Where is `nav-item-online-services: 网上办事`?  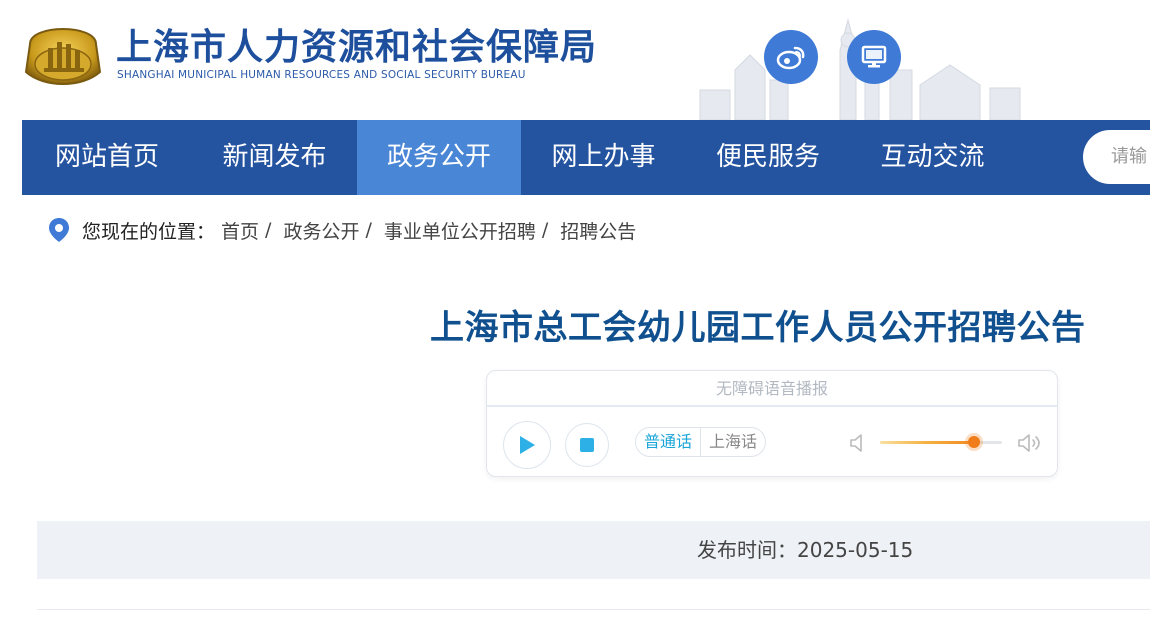 nav-item-online-services: 网上办事 is located at coordinates (603, 157).